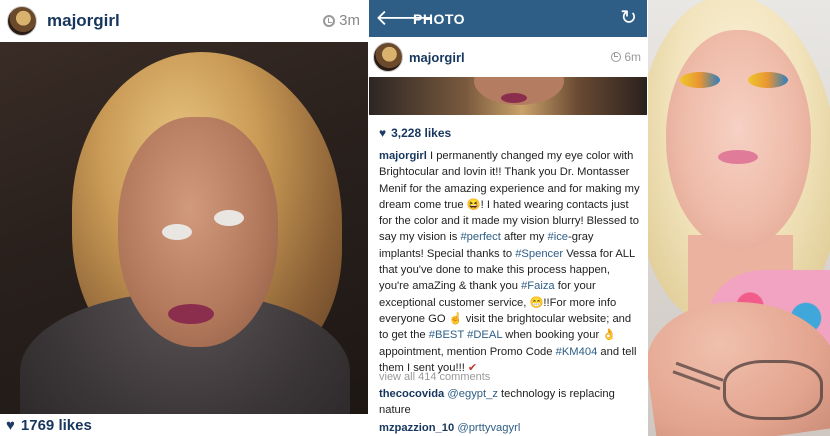 This screenshot has height=436, width=830. I want to click on refresh-icon: ↻, so click(628, 18).